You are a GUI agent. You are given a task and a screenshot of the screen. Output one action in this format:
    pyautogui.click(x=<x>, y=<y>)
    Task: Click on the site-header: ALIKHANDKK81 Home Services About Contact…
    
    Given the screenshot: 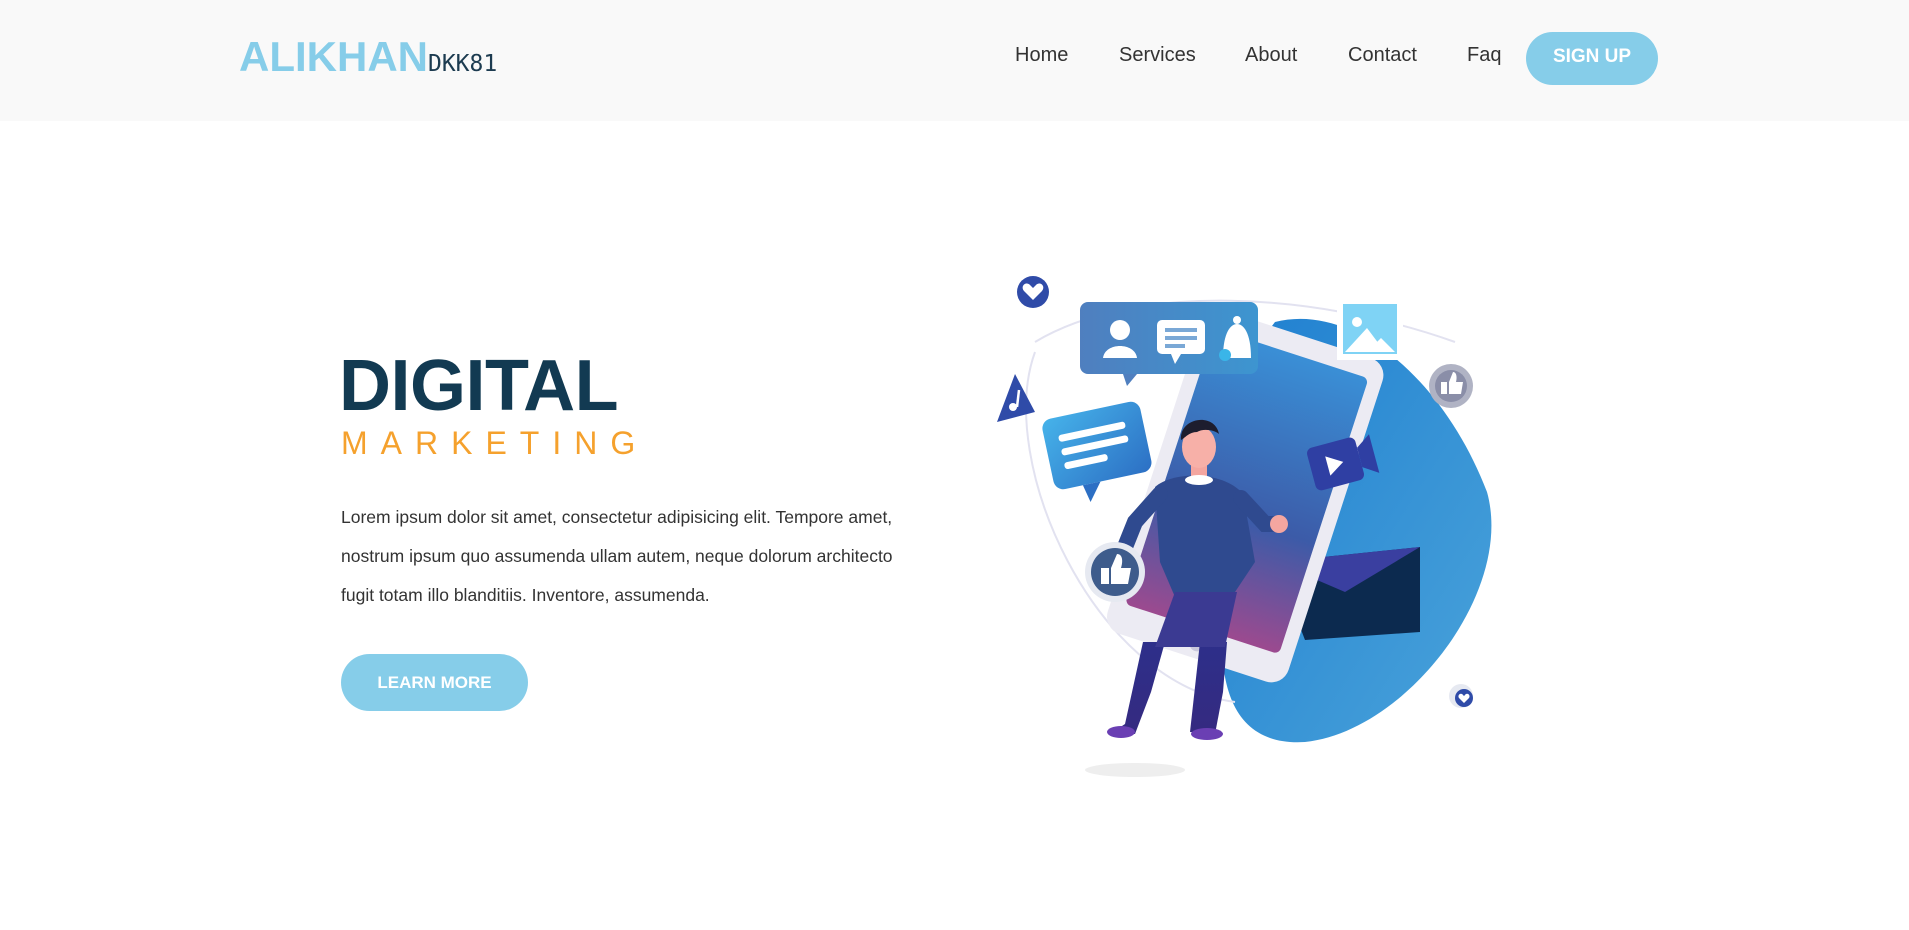 What is the action you would take?
    pyautogui.click(x=954, y=60)
    